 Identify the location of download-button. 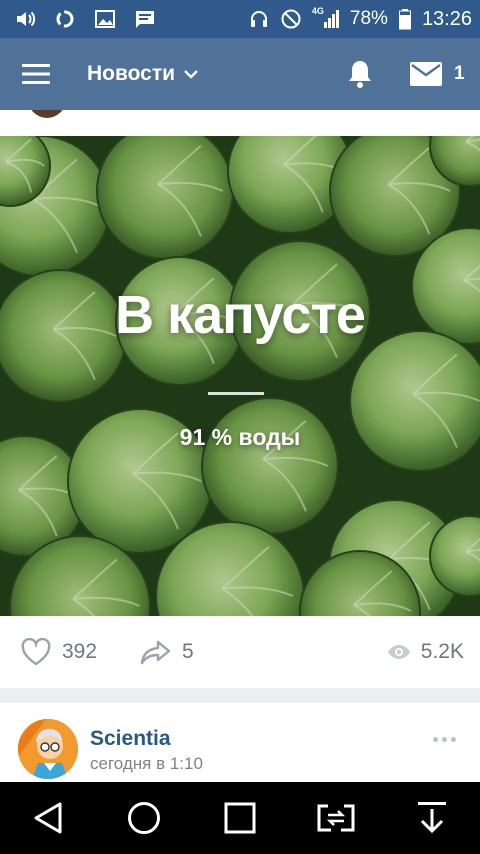
(432, 818).